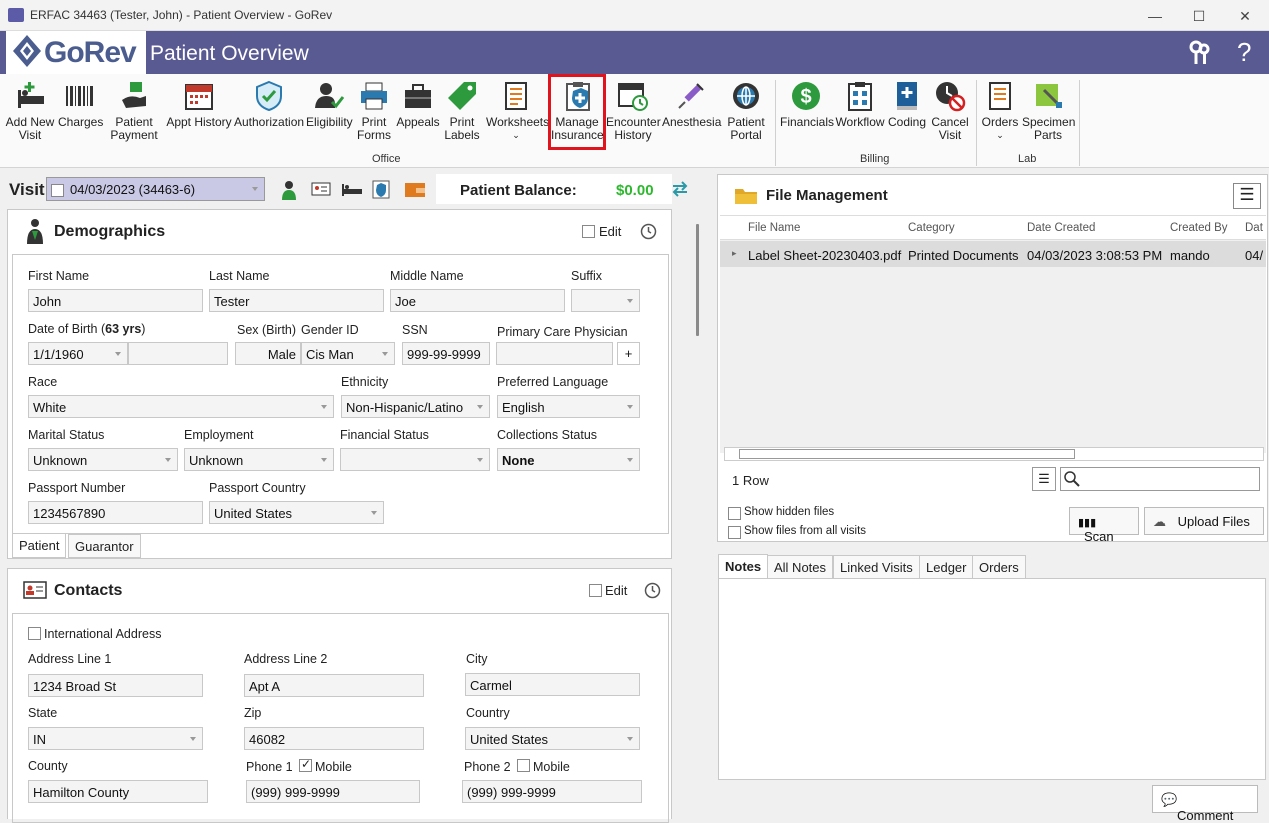 The height and width of the screenshot is (823, 1269). I want to click on marital-select: Unknown, so click(103, 459).